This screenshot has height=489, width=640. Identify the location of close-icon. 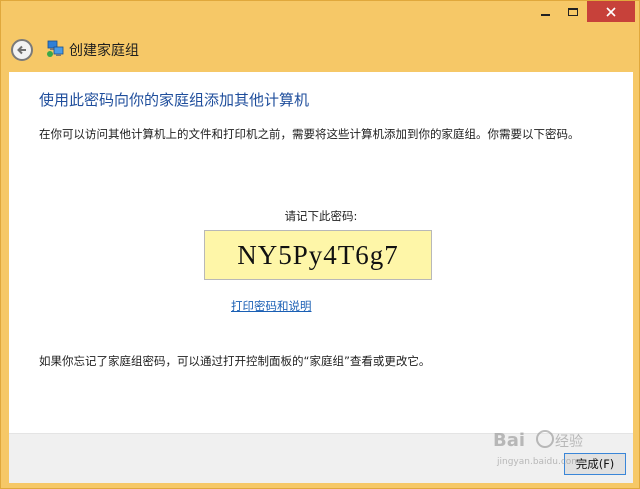
(611, 11).